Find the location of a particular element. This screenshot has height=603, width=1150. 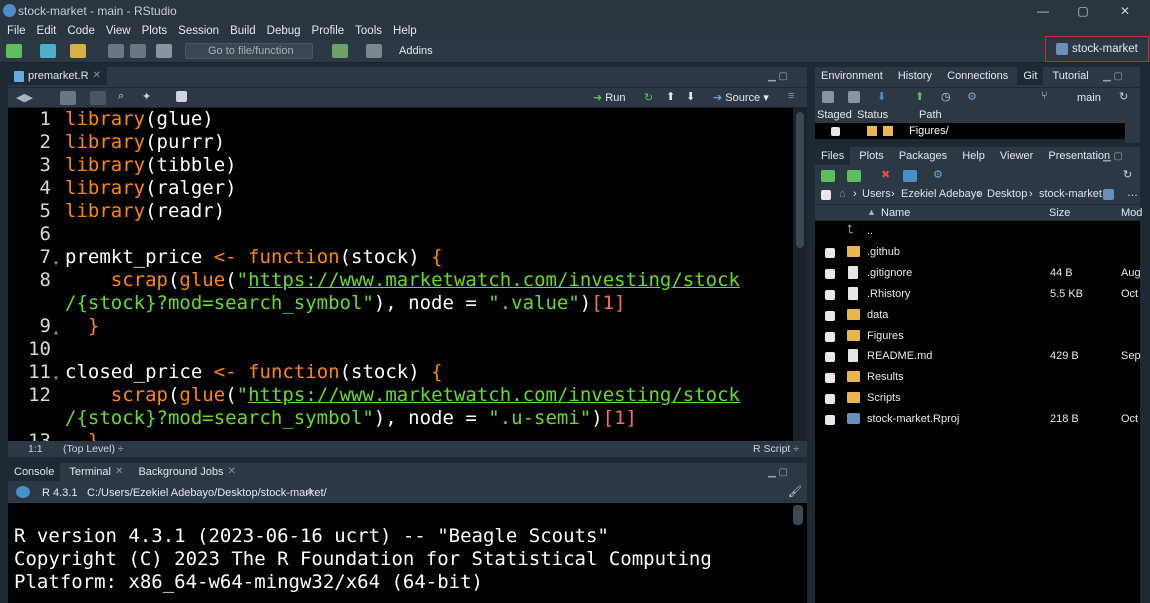

console-scrollbar-thumb is located at coordinates (798, 515).